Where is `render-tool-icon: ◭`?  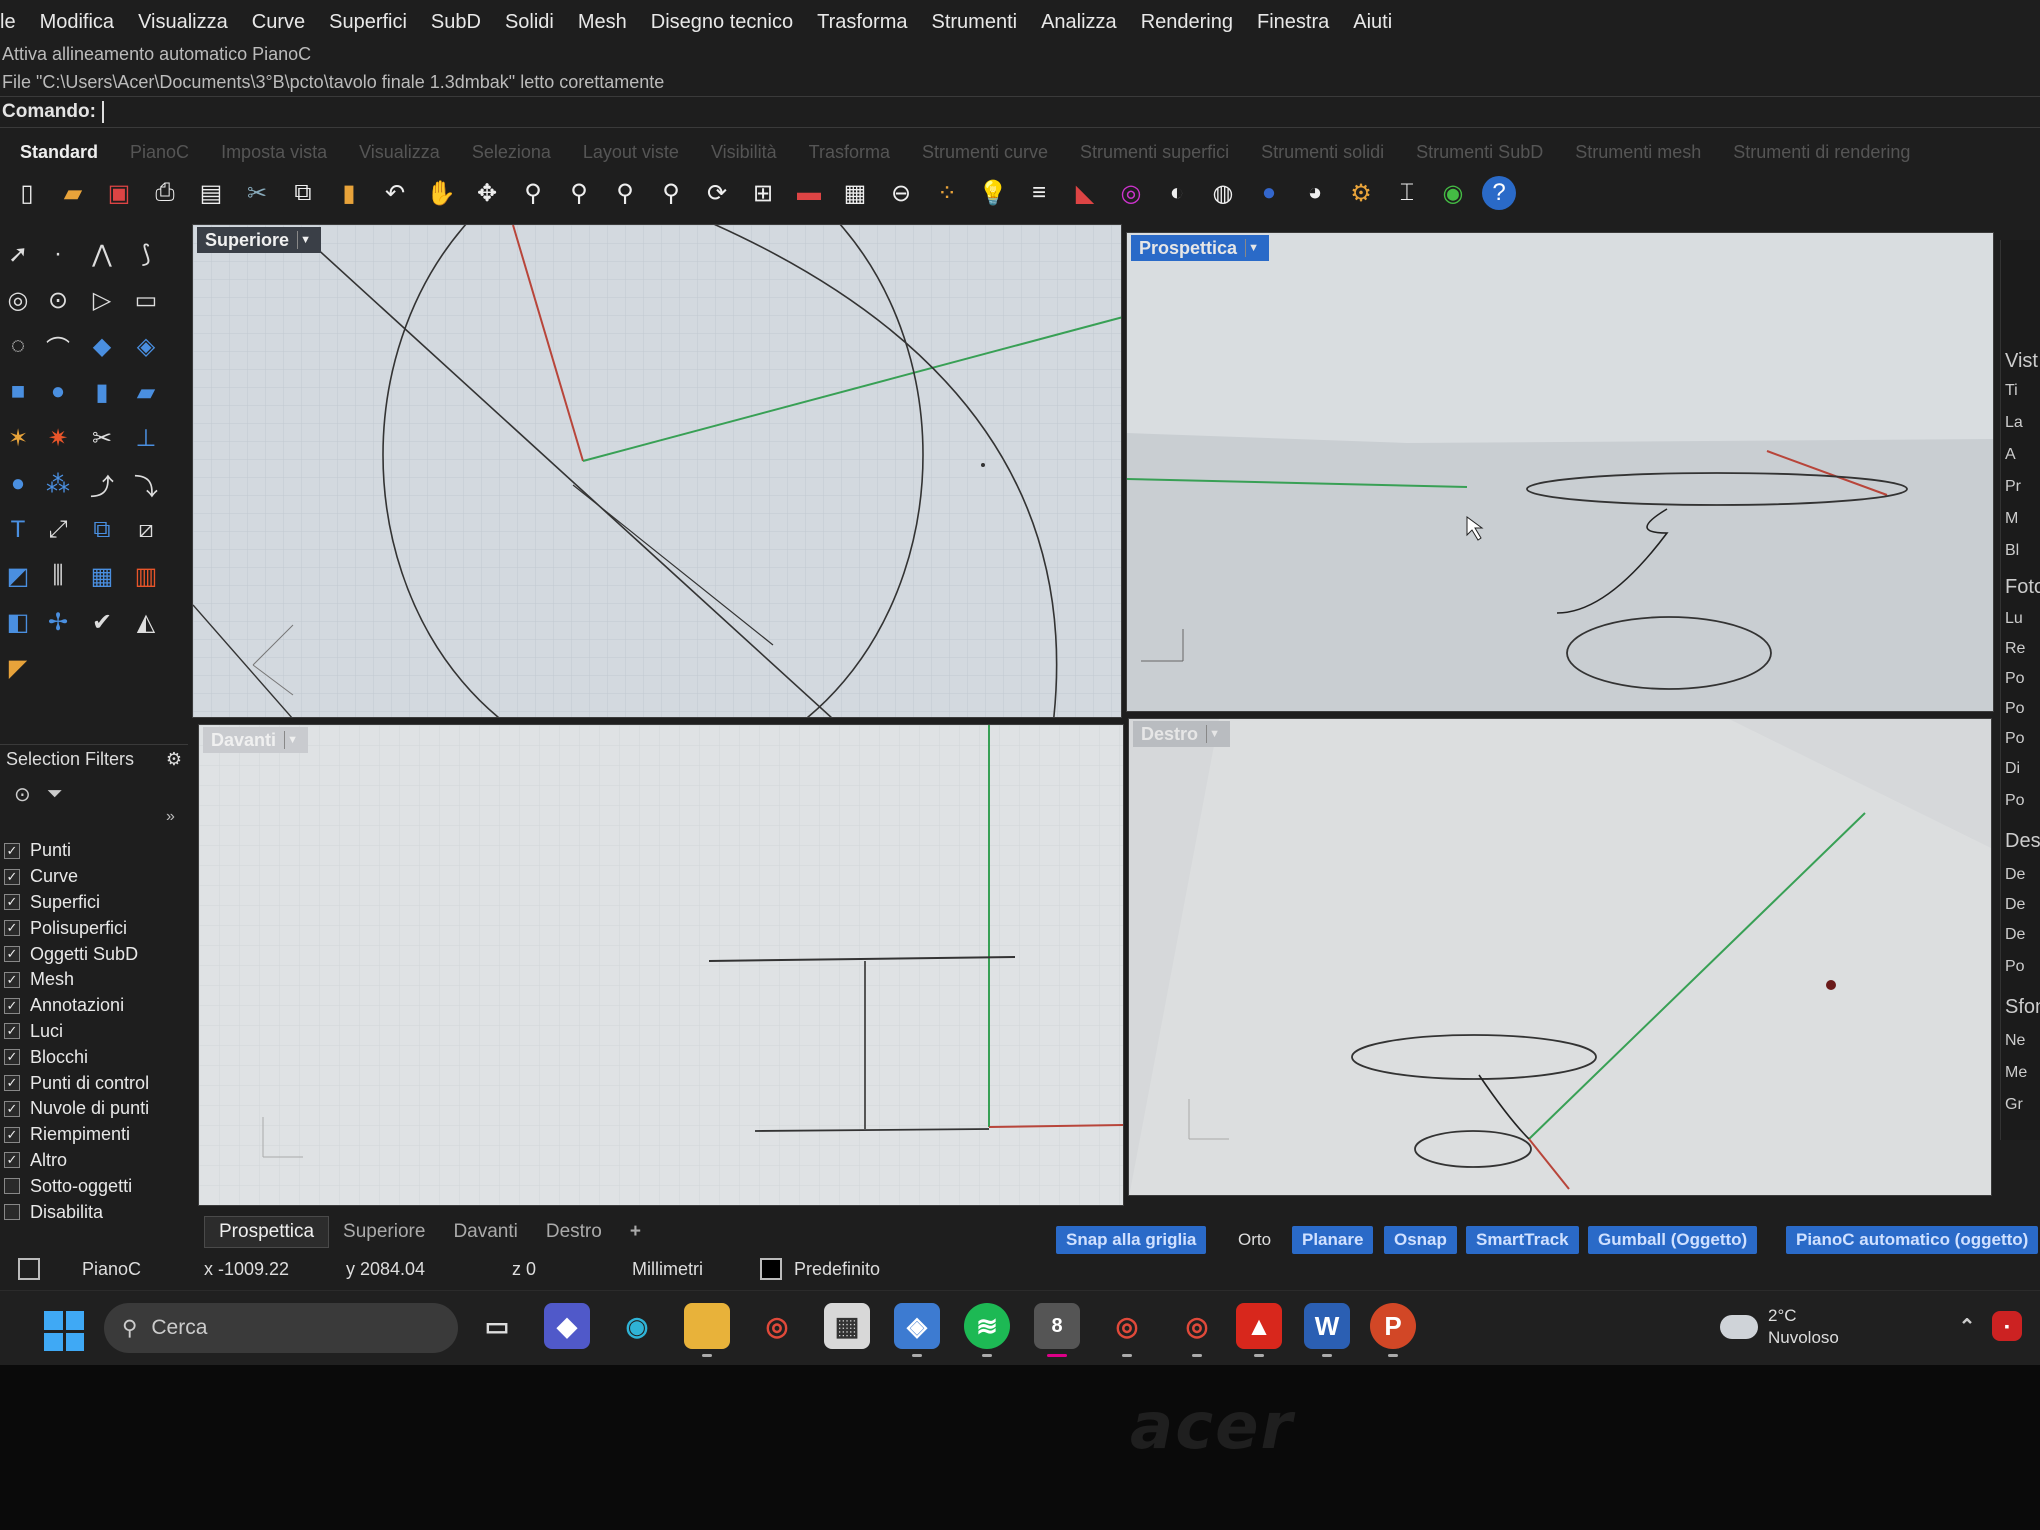 render-tool-icon: ◭ is located at coordinates (146, 622).